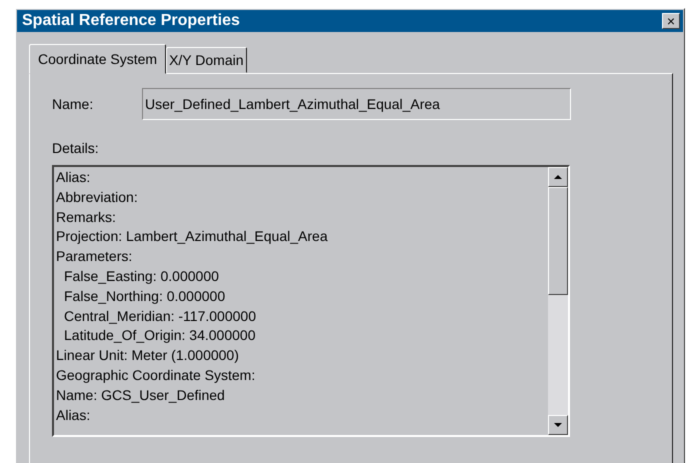  Describe the element at coordinates (192, 236) in the screenshot. I see `detail-line: Projection: Lambert_Azimuthal_Equal_Area` at that location.